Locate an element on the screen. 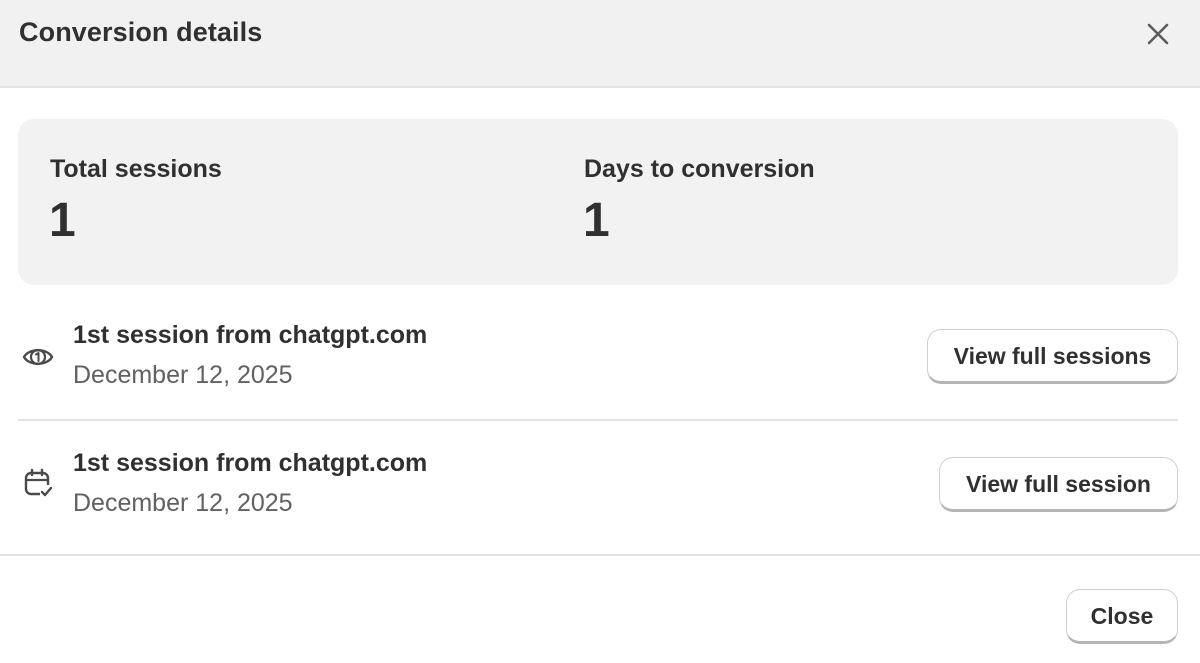 Image resolution: width=1200 pixels, height=663 pixels. total-sessions-label: Total sessions is located at coordinates (136, 169).